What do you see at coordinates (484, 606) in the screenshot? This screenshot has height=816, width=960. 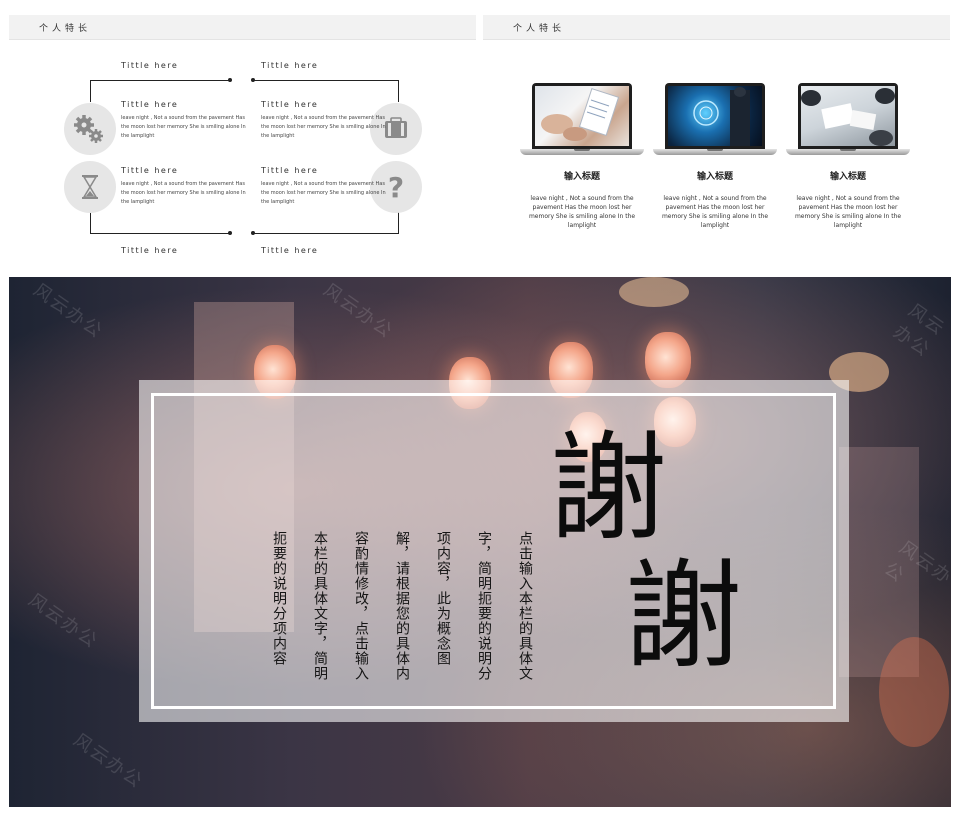 I see `vertical-text-column: 字，简明扼要的说明分` at bounding box center [484, 606].